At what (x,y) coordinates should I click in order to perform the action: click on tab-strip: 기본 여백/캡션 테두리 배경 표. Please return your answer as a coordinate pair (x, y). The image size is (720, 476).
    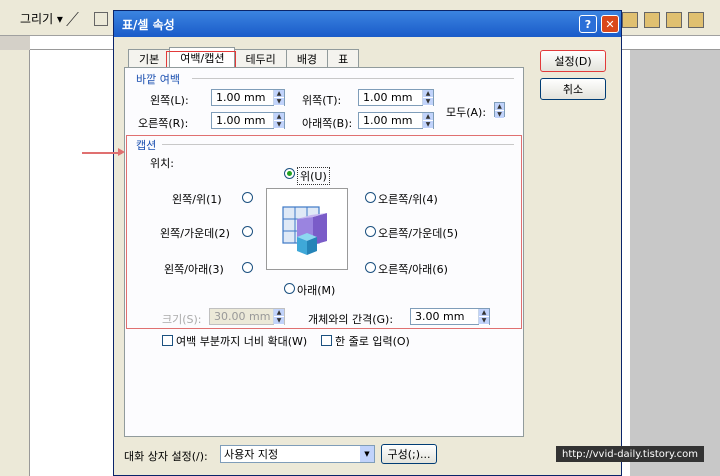
    Looking at the image, I should click on (244, 57).